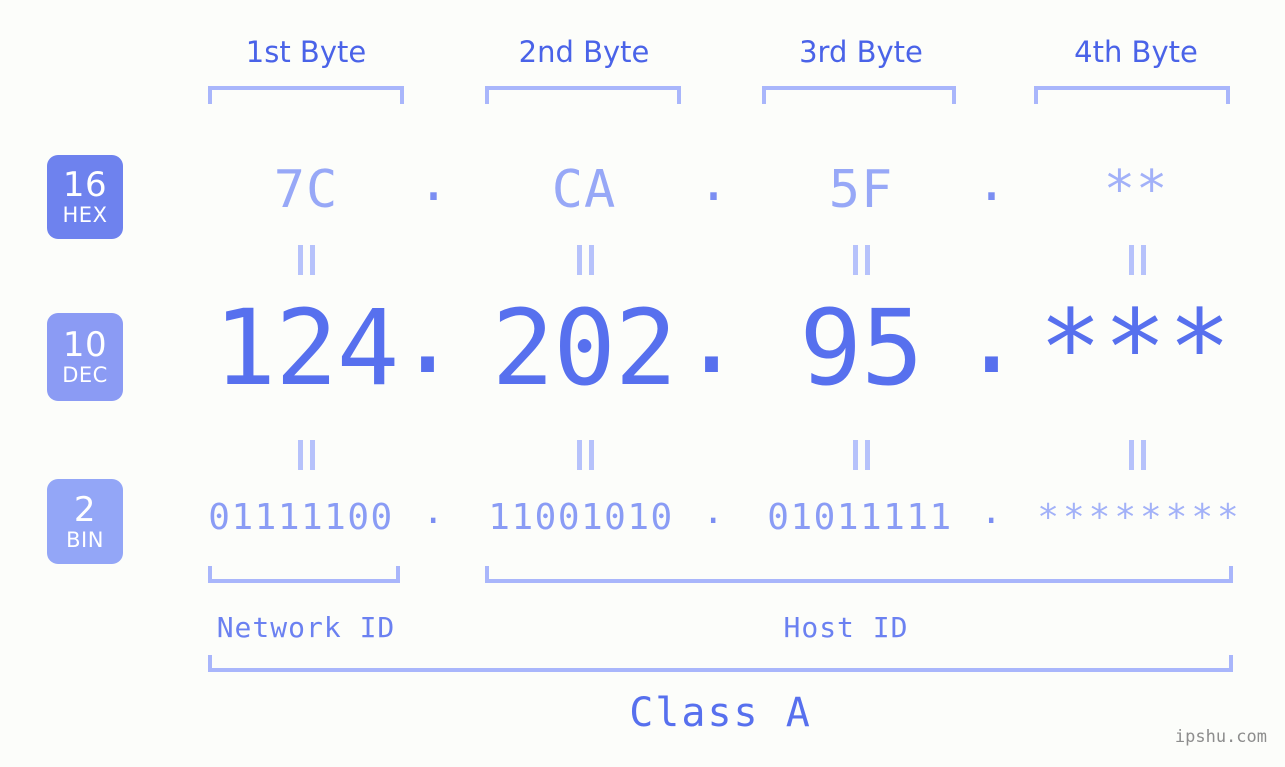 This screenshot has width=1285, height=767. I want to click on host-id-label: Host ID, so click(846, 627).